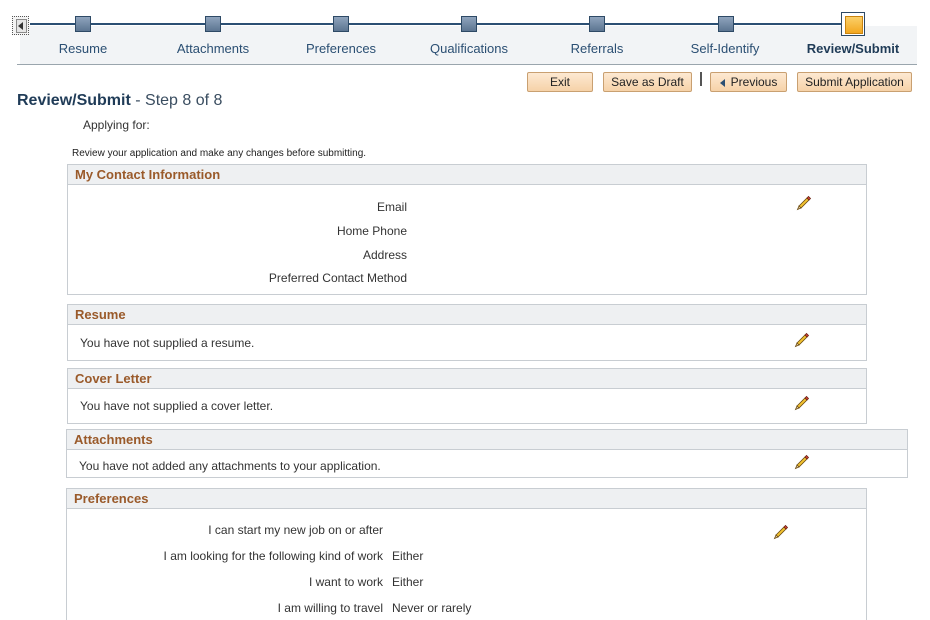  I want to click on page-title: Review/Submit - Step 8 of 8, so click(119, 101).